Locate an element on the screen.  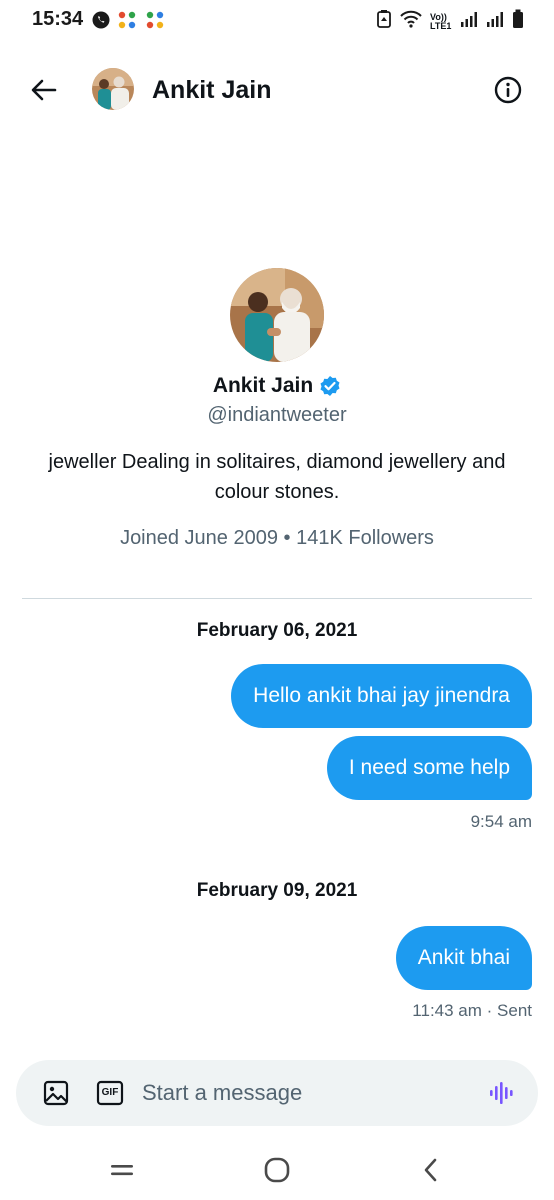
status-system-icons: Vo)) LTE1 is located at coordinates (450, 21).